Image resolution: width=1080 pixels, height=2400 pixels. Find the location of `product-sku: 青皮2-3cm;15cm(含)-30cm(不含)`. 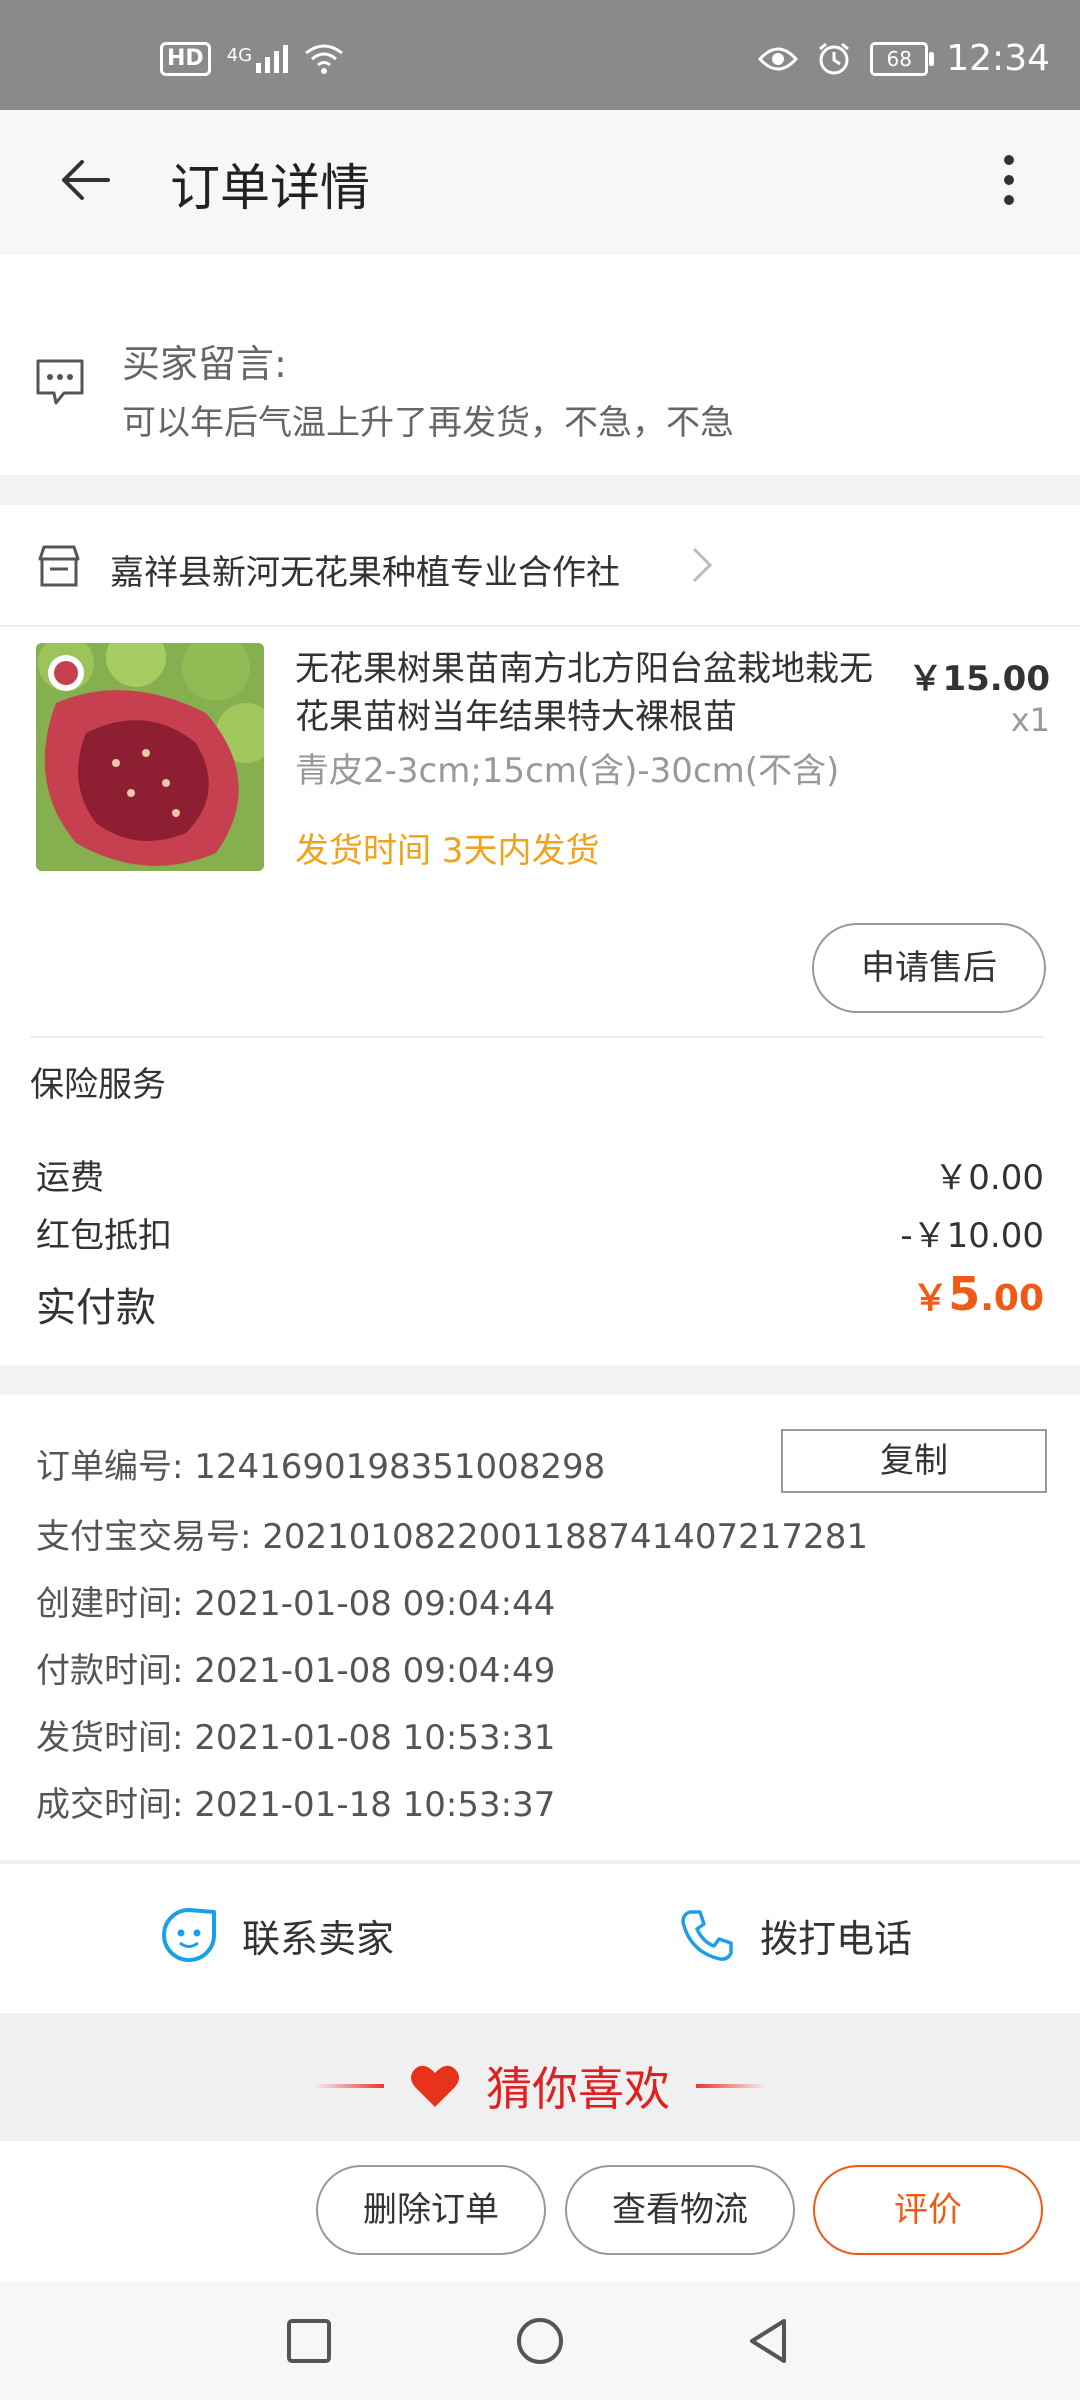

product-sku: 青皮2-3cm;15cm(含)-30cm(不含) is located at coordinates (567, 771).